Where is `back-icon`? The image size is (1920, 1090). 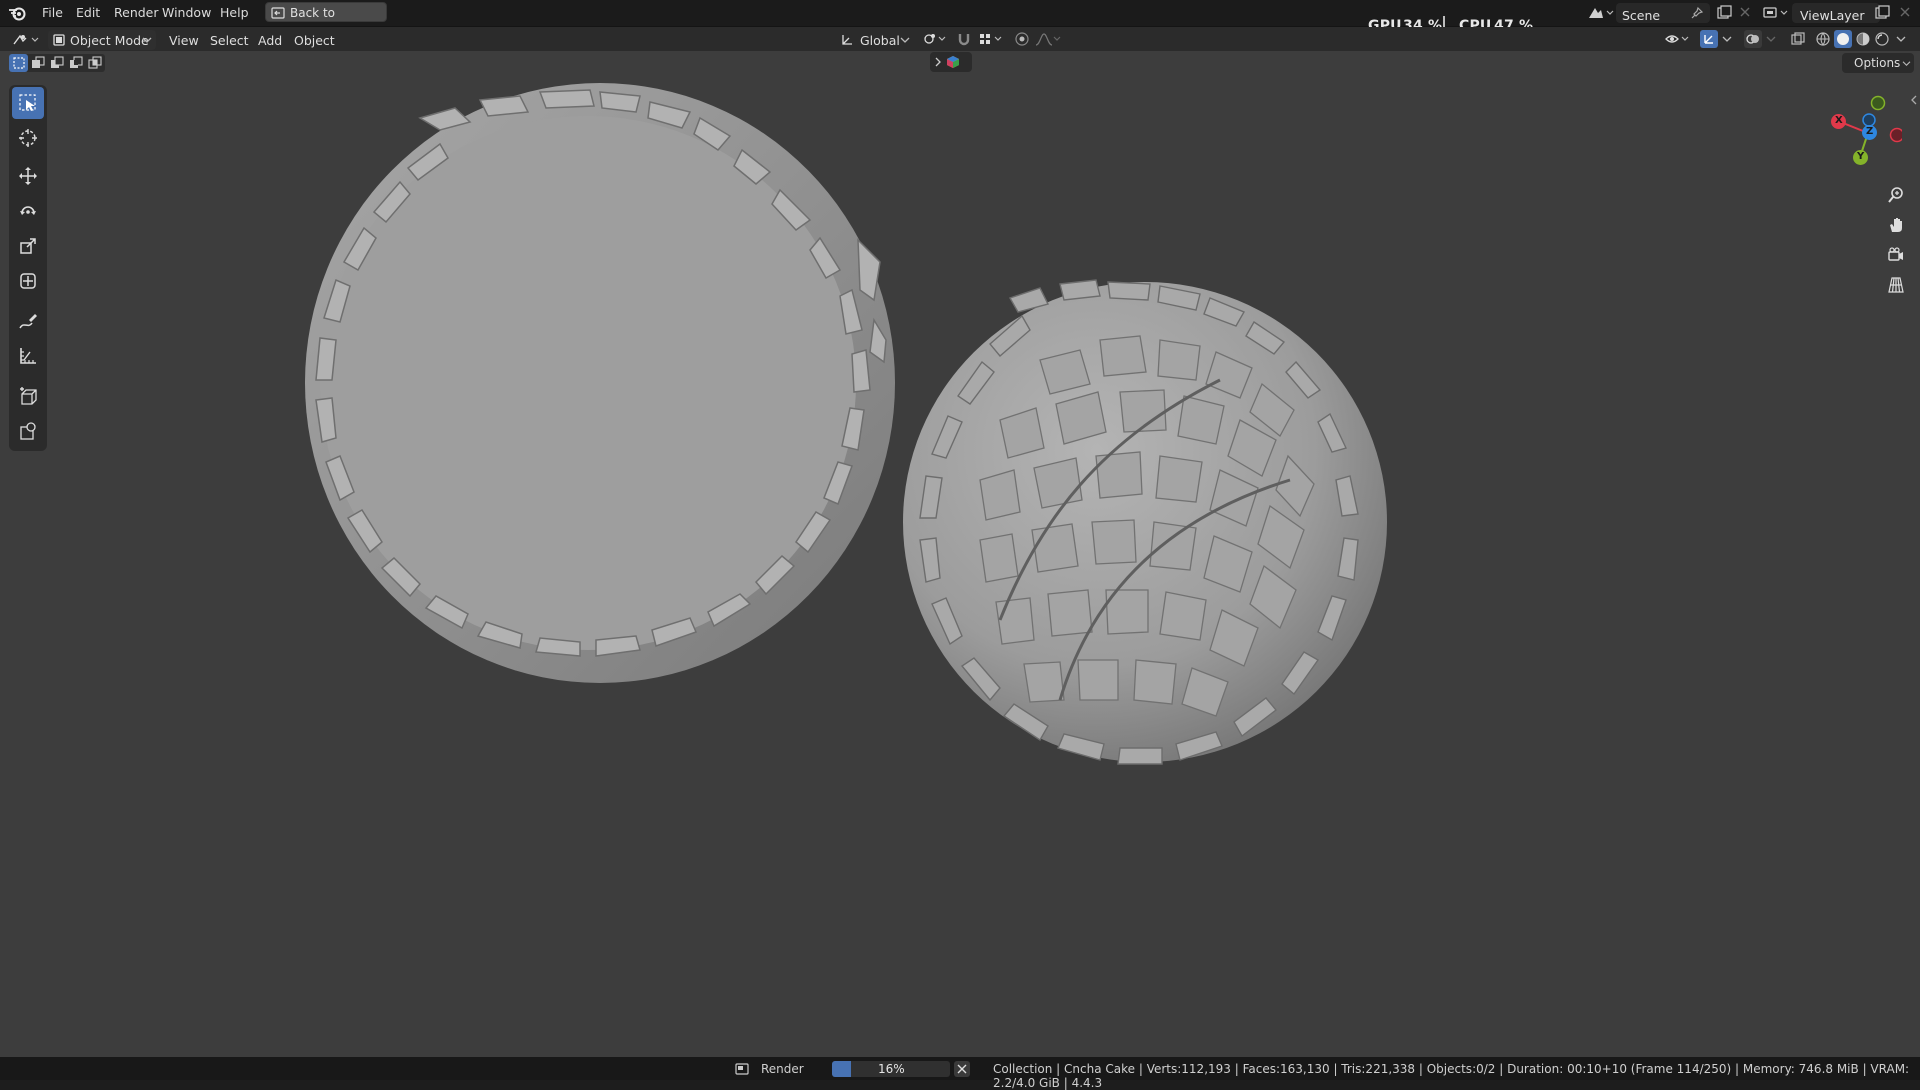
back-icon is located at coordinates (278, 13).